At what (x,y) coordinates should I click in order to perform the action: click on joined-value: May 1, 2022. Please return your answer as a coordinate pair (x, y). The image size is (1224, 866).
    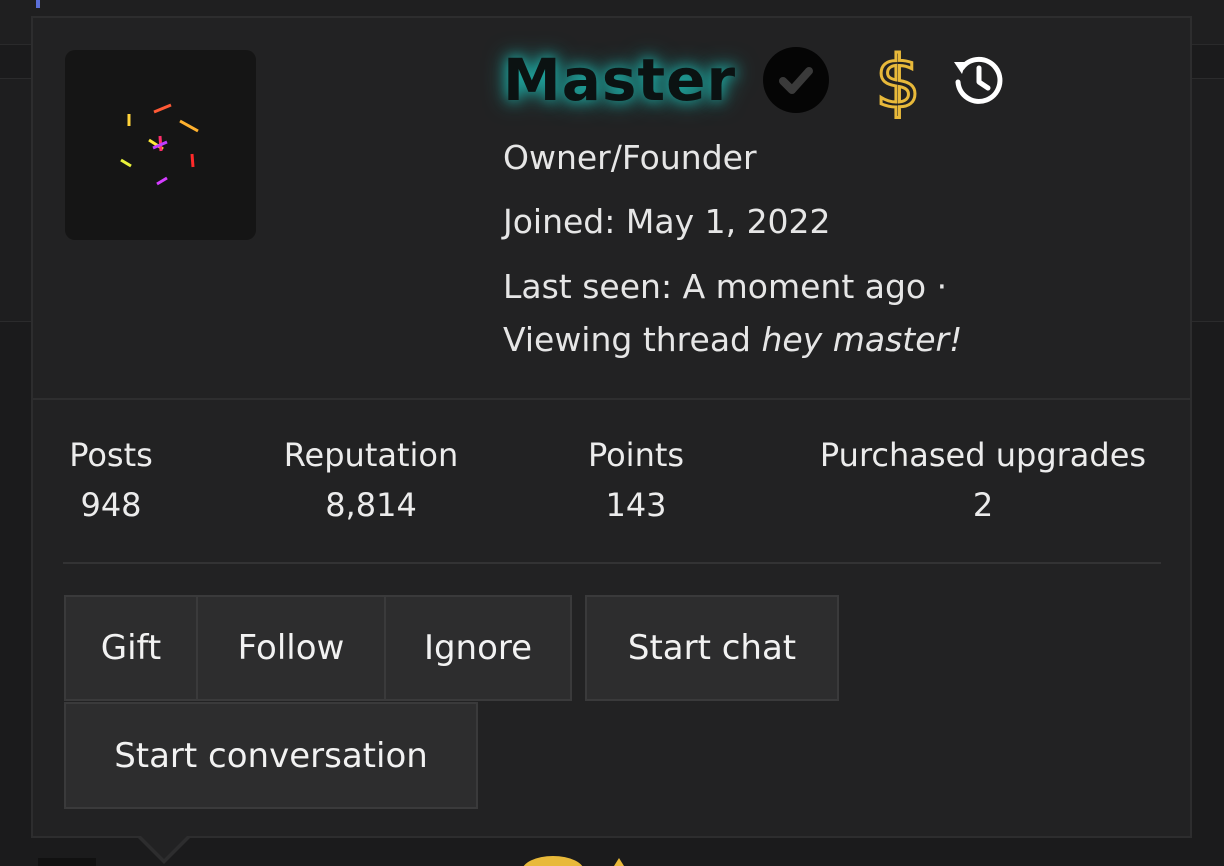
    Looking at the image, I should click on (728, 221).